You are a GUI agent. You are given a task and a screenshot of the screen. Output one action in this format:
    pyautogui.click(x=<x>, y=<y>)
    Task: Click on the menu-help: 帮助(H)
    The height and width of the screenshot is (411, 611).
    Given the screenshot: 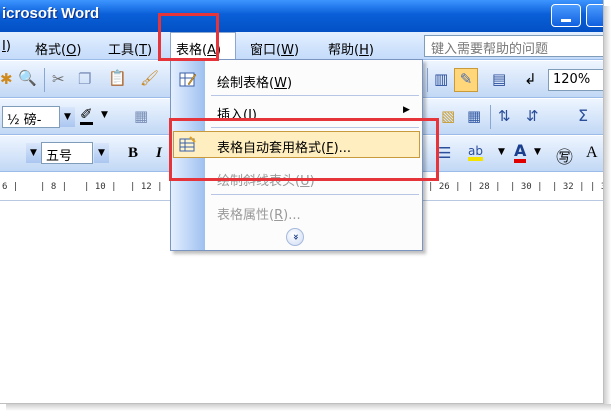 What is the action you would take?
    pyautogui.click(x=351, y=48)
    